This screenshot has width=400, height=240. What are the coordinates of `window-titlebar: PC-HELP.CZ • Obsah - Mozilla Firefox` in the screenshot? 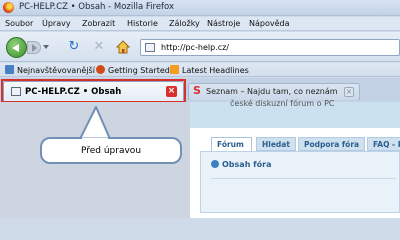 It's located at (200, 8).